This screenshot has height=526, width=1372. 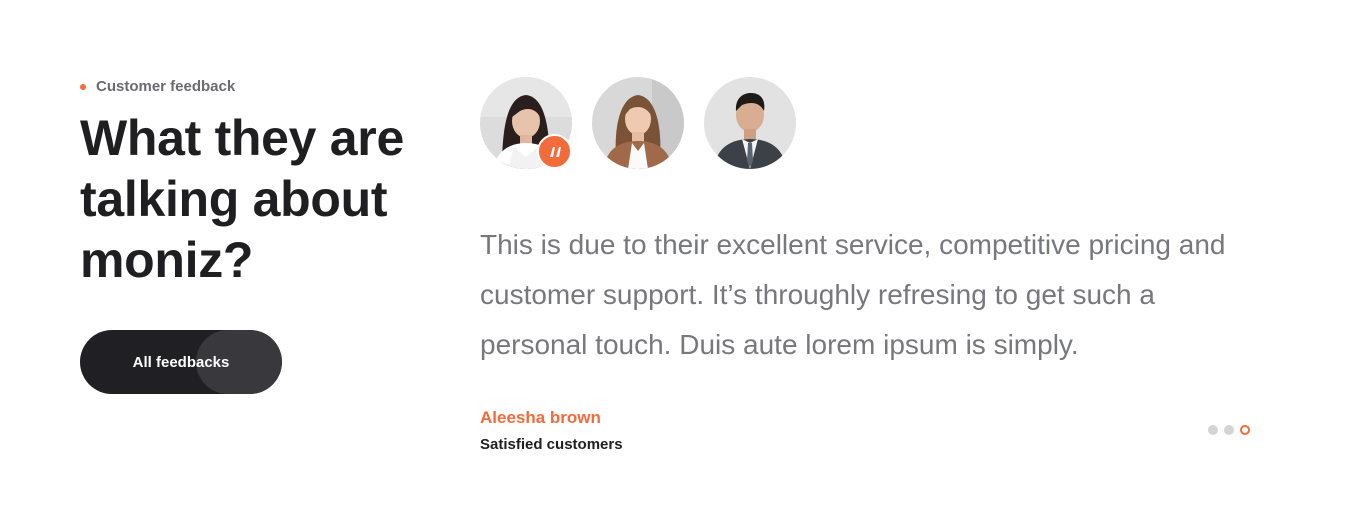 I want to click on avatar-list, so click(x=638, y=123).